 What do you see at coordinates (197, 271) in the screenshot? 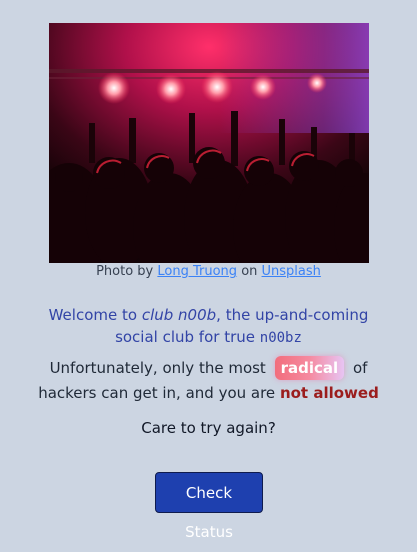
I see `author-link: Long Truong` at bounding box center [197, 271].